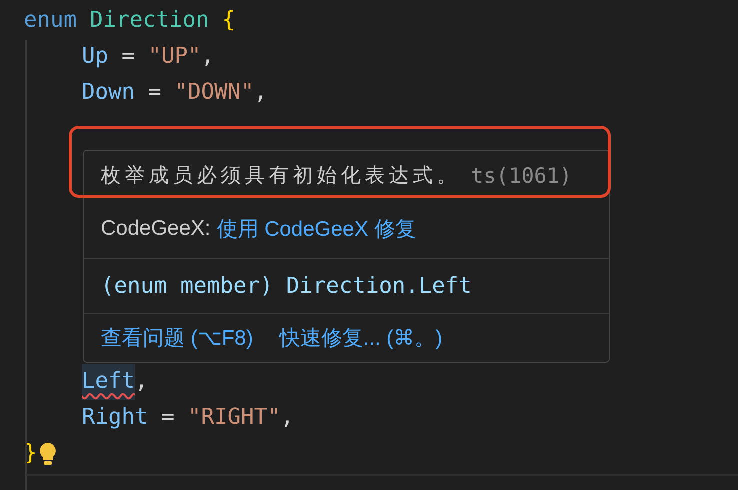 This screenshot has height=490, width=738. Describe the element at coordinates (95, 57) in the screenshot. I see `member-name: Up` at that location.